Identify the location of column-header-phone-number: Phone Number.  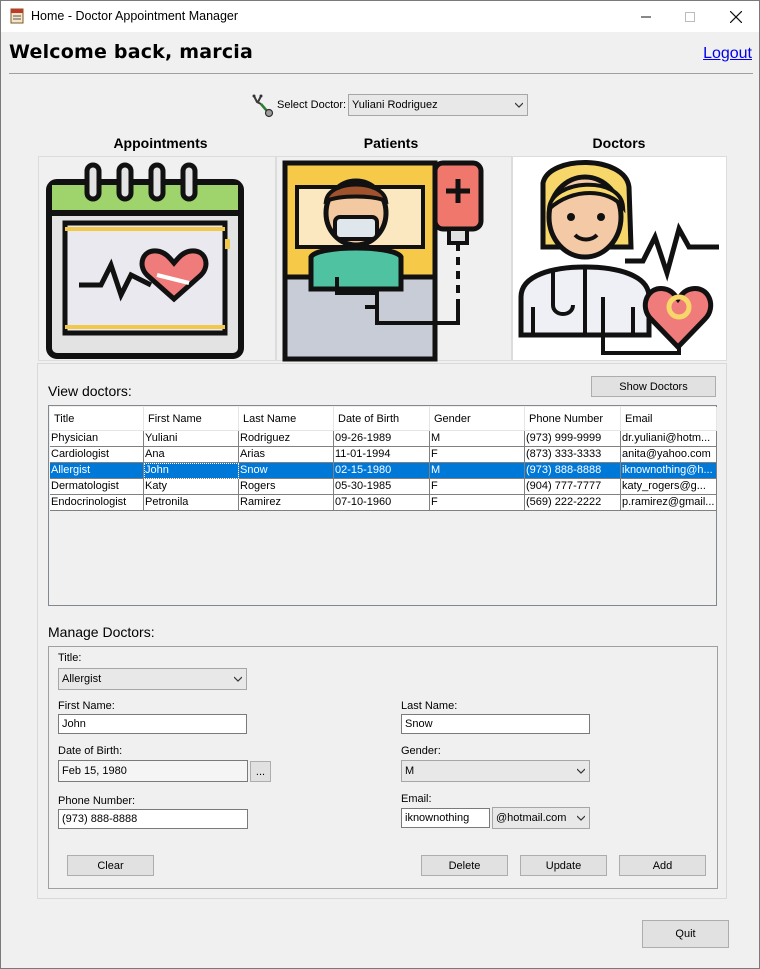
(573, 419).